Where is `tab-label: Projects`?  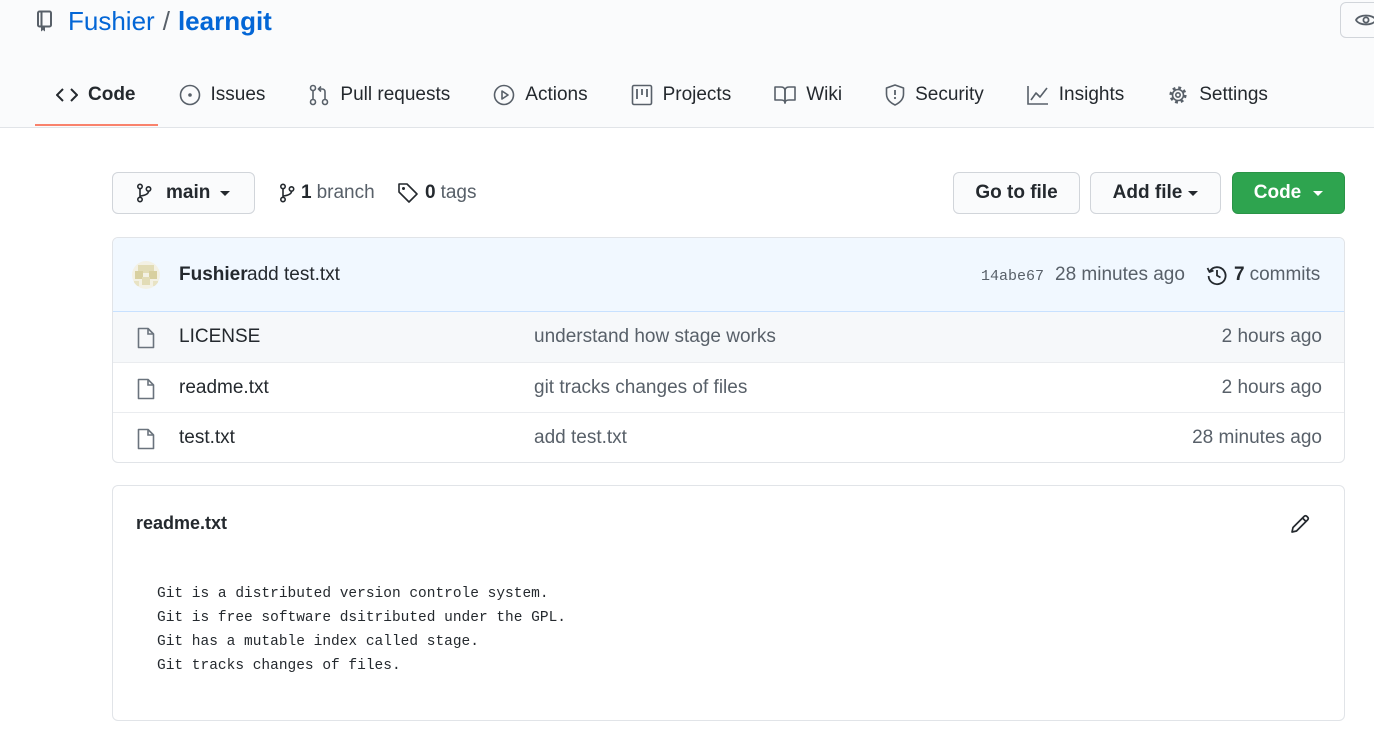 tab-label: Projects is located at coordinates (697, 94).